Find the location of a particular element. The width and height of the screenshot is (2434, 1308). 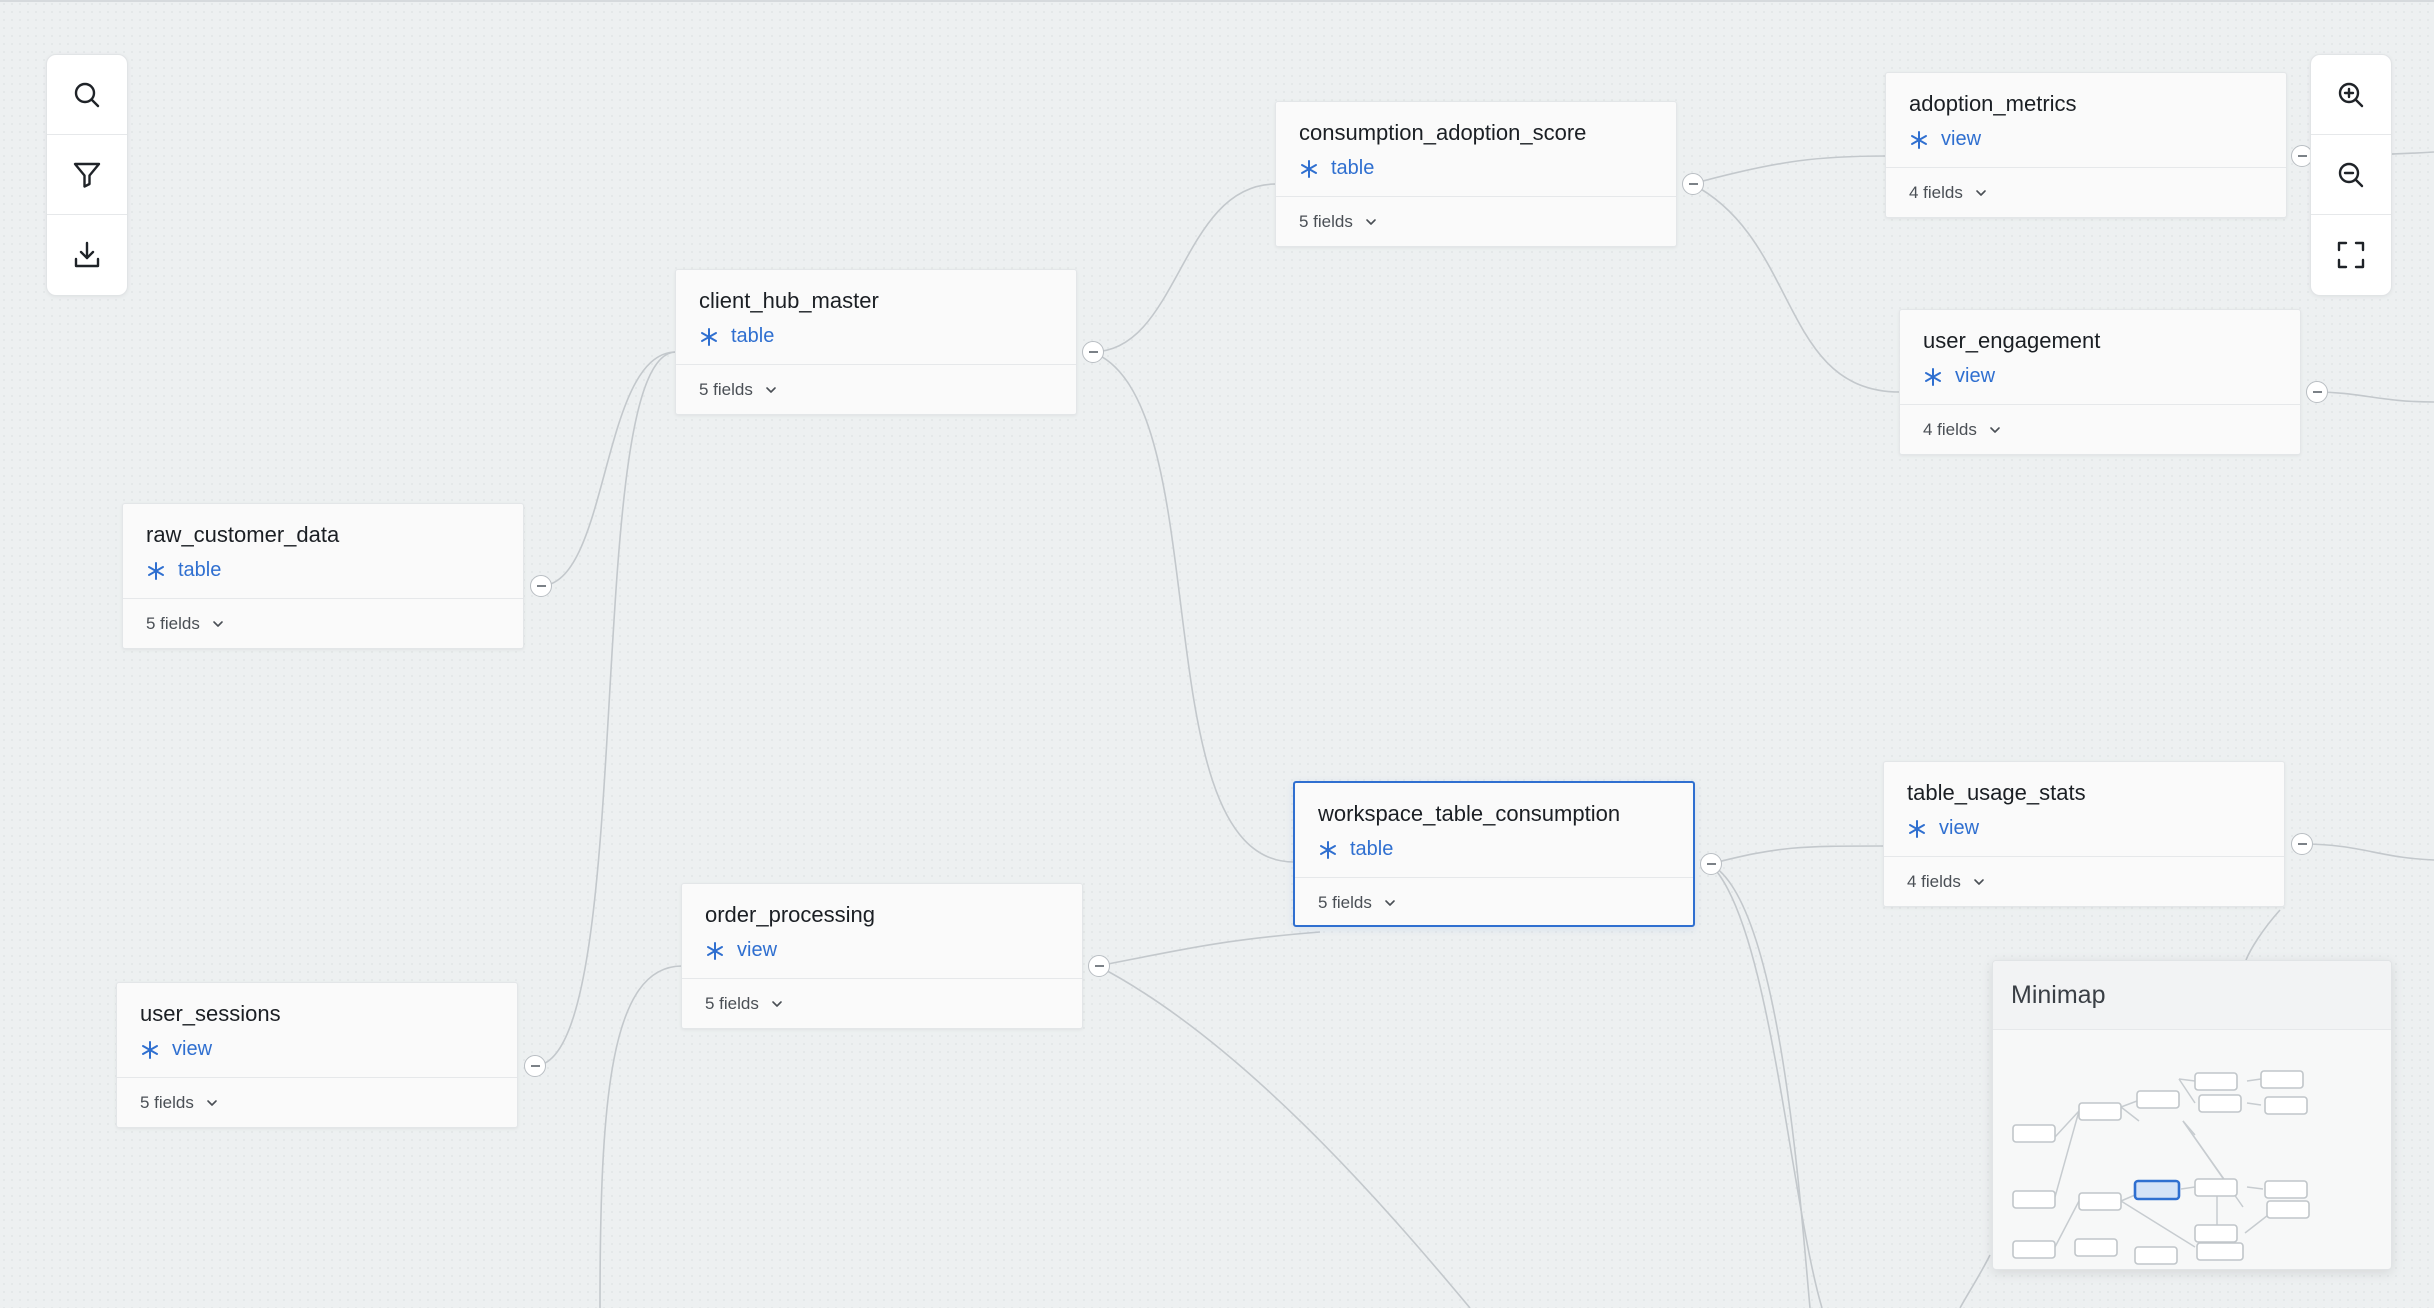

filter-button is located at coordinates (87, 175).